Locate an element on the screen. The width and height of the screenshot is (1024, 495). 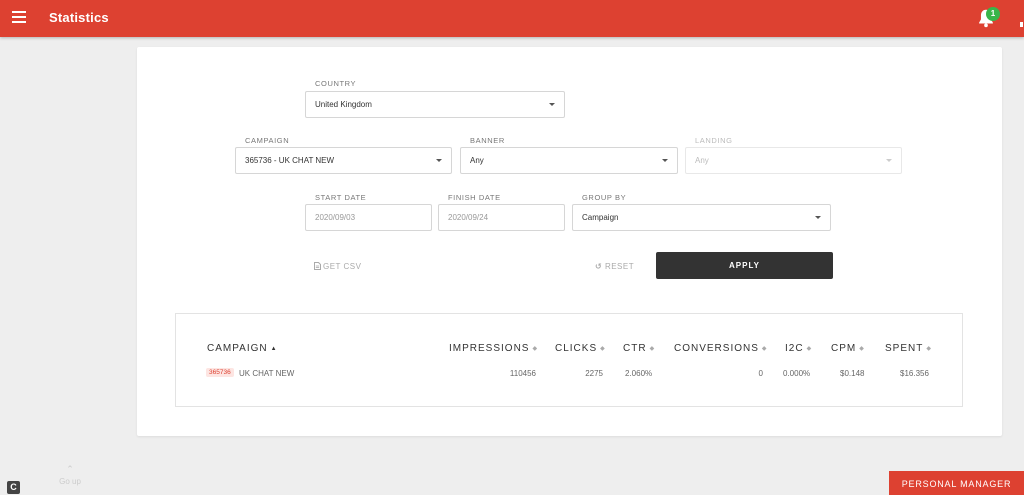
start-date-label: START DATE is located at coordinates (341, 197).